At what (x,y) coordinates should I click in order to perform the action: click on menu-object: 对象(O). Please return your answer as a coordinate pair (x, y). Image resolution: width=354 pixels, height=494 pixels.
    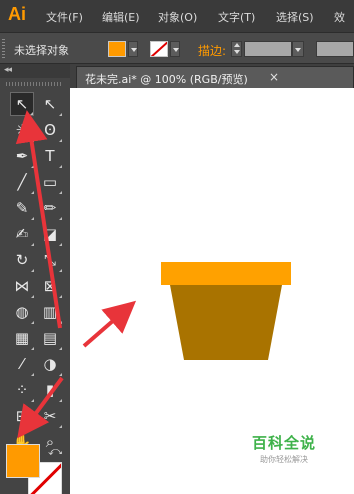
    Looking at the image, I should click on (177, 17).